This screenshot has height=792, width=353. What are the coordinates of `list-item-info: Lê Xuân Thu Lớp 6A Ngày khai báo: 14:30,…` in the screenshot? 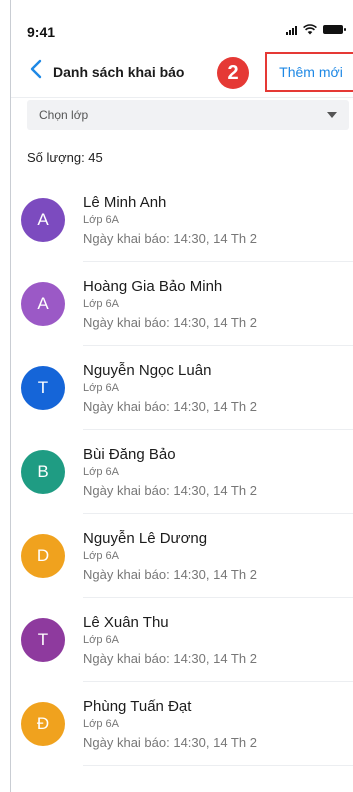 It's located at (218, 648).